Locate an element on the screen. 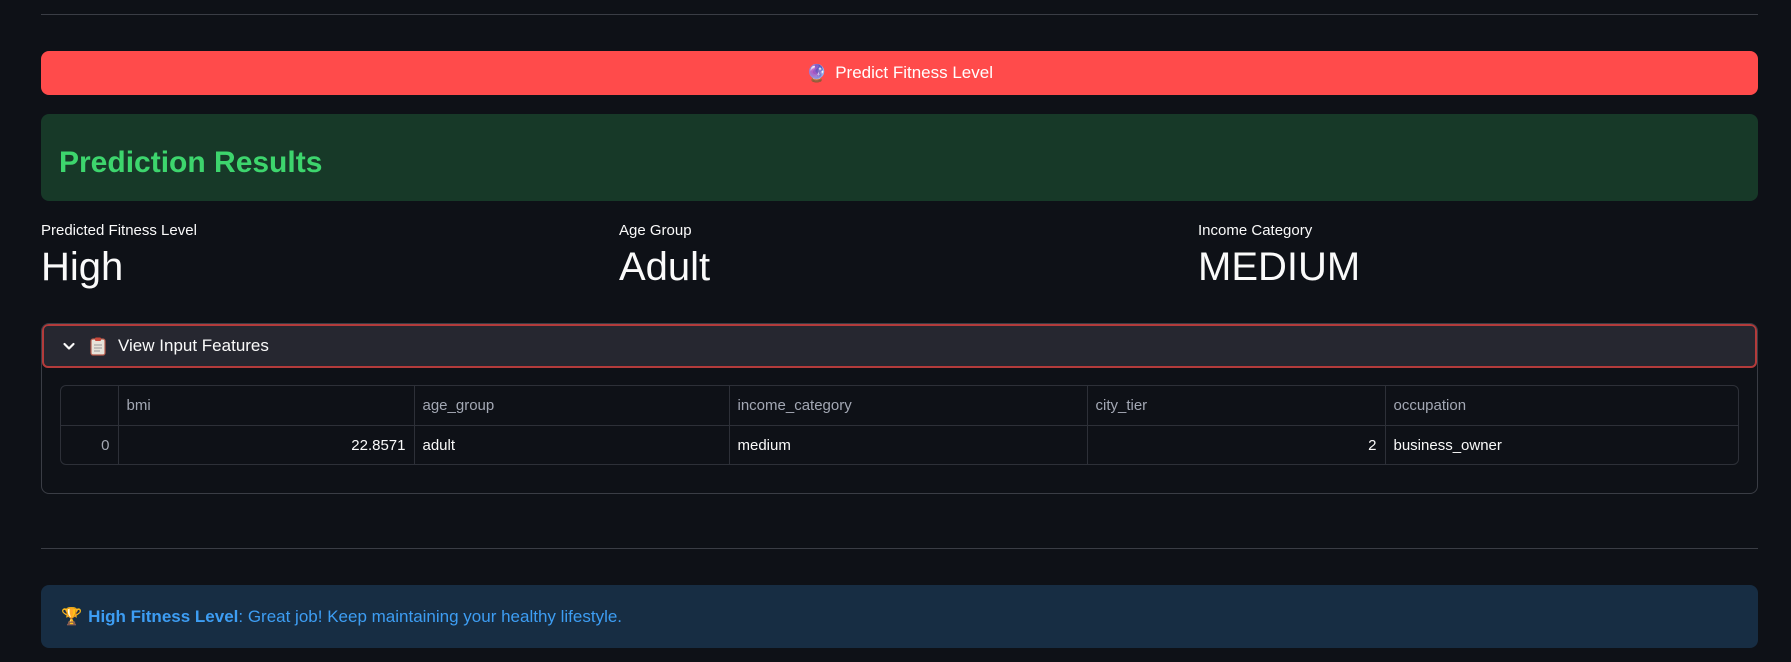  table-cell: 22.8571 is located at coordinates (266, 444).